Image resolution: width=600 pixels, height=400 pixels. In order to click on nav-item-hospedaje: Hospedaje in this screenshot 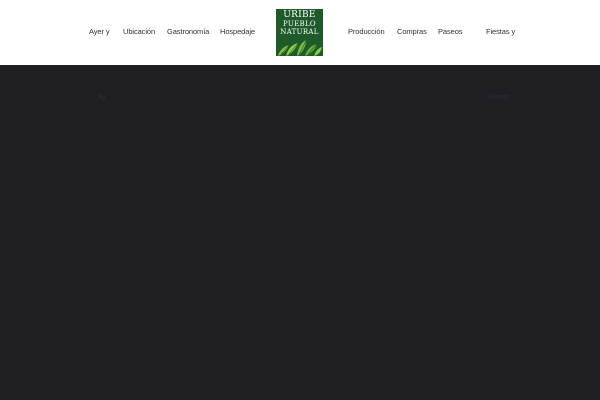, I will do `click(237, 32)`.